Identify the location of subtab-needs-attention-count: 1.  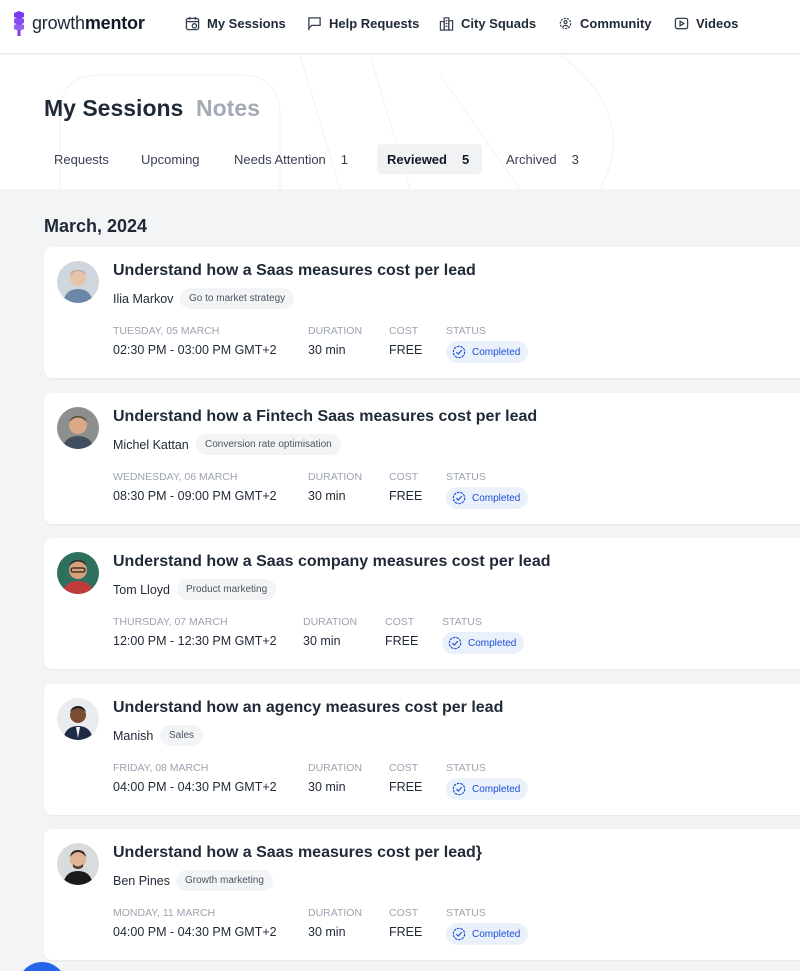
(344, 159).